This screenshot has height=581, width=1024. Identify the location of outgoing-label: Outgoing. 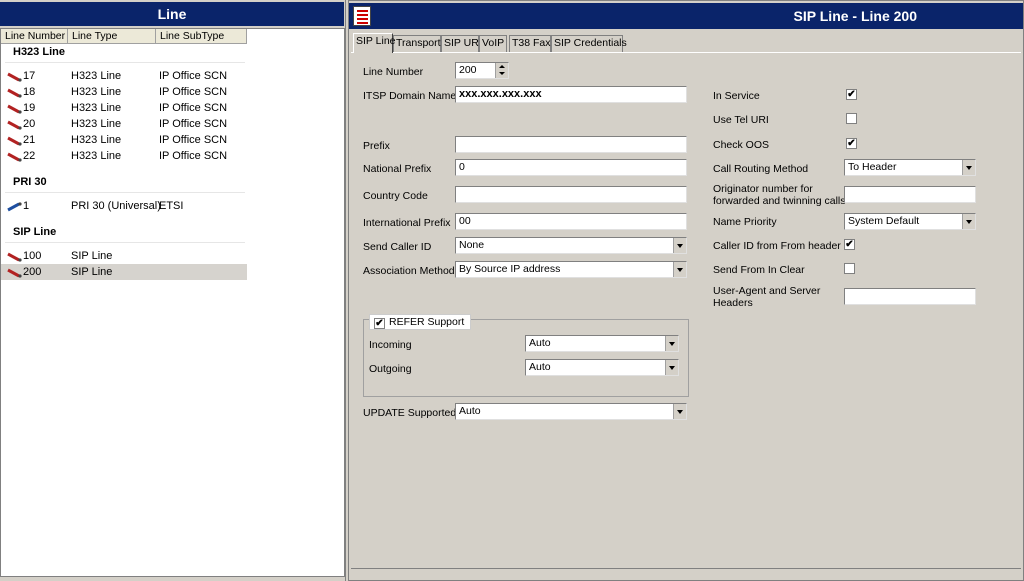
(390, 369).